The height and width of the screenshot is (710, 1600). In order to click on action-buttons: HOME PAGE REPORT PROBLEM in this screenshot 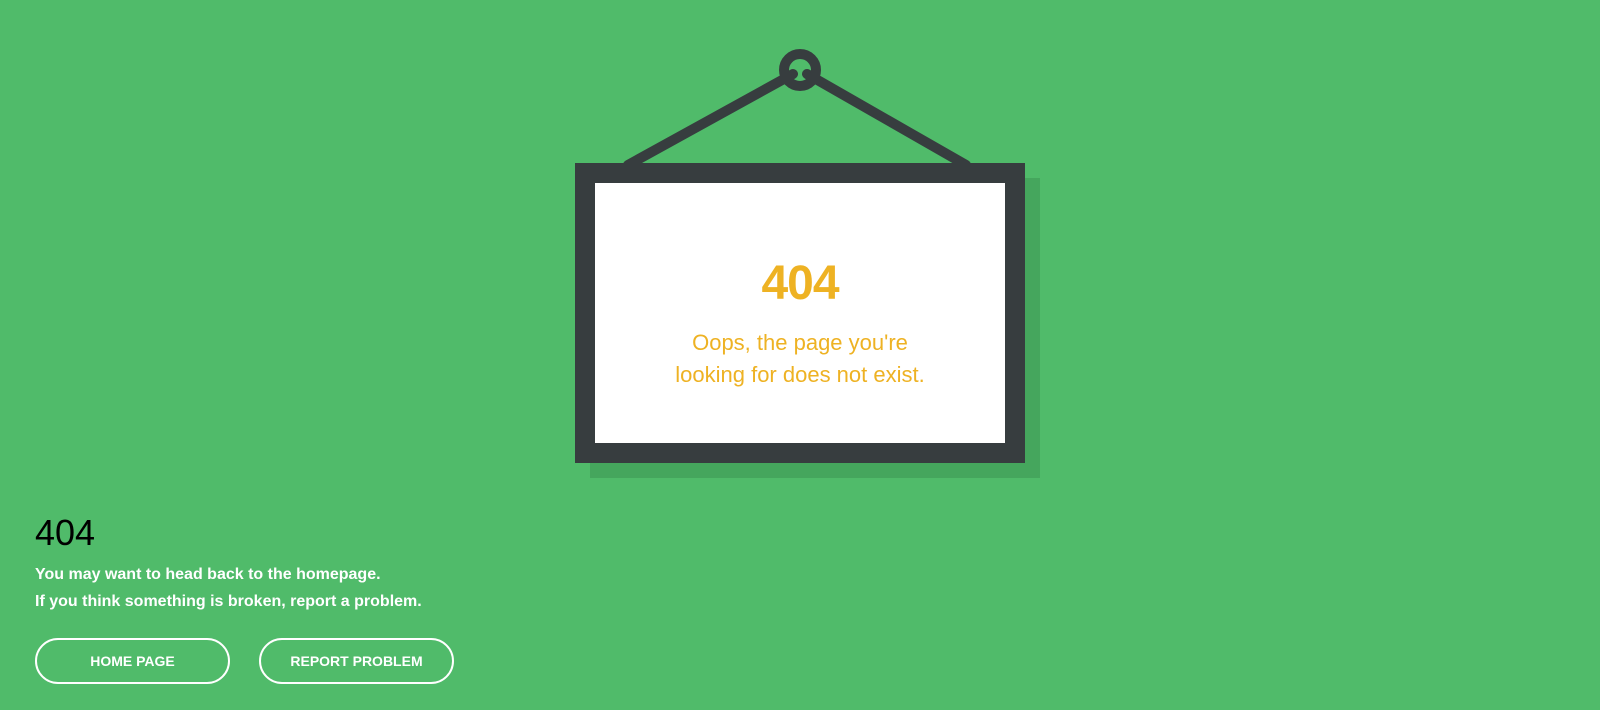, I will do `click(244, 661)`.